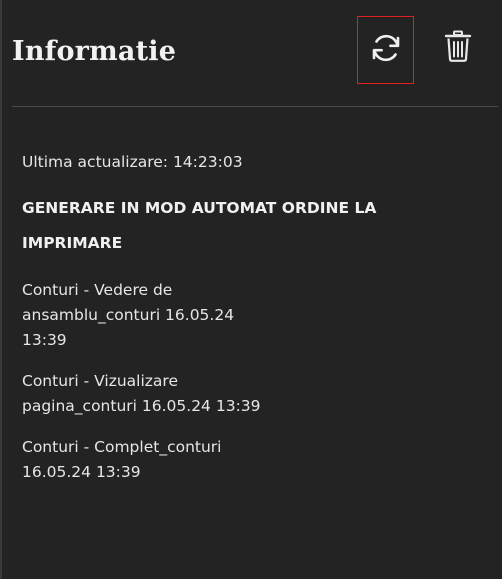  Describe the element at coordinates (81, 472) in the screenshot. I see `info-entry-line: 16.05.24 13:39` at that location.